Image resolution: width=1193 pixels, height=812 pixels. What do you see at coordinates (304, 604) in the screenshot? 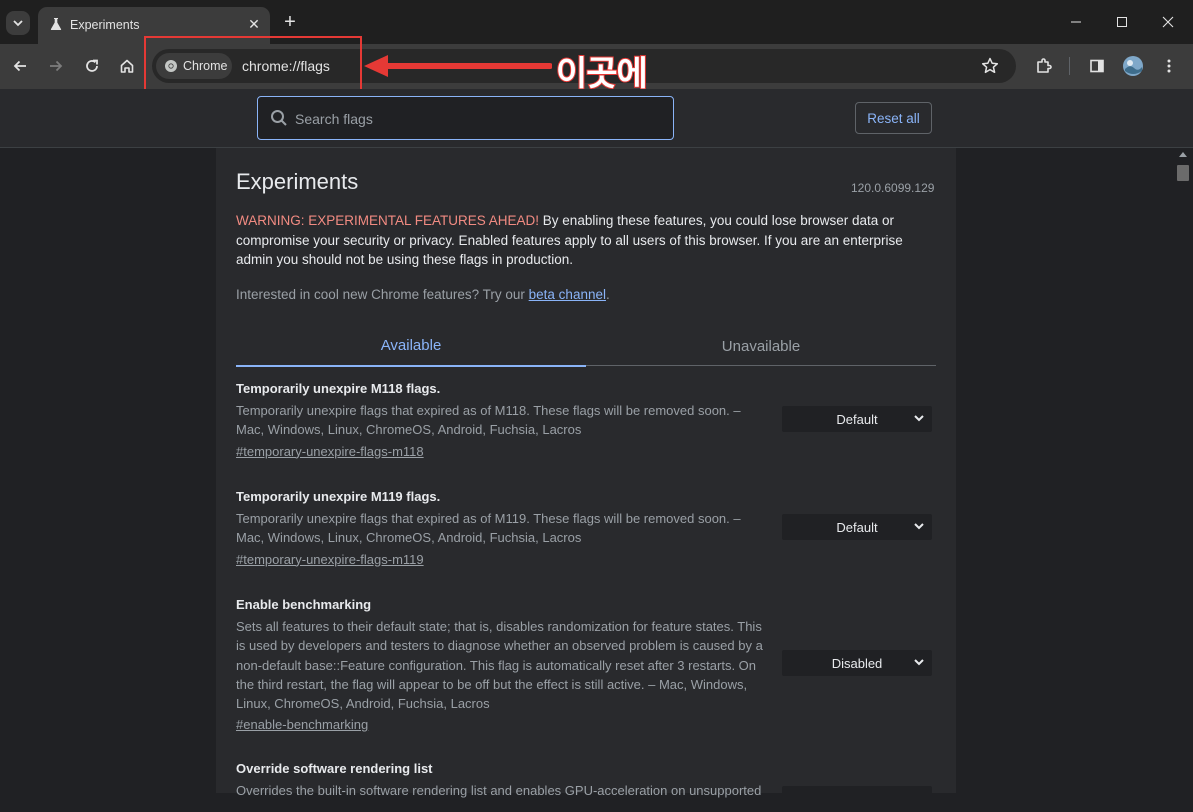
I see `flag-name: Enable benchmarking` at bounding box center [304, 604].